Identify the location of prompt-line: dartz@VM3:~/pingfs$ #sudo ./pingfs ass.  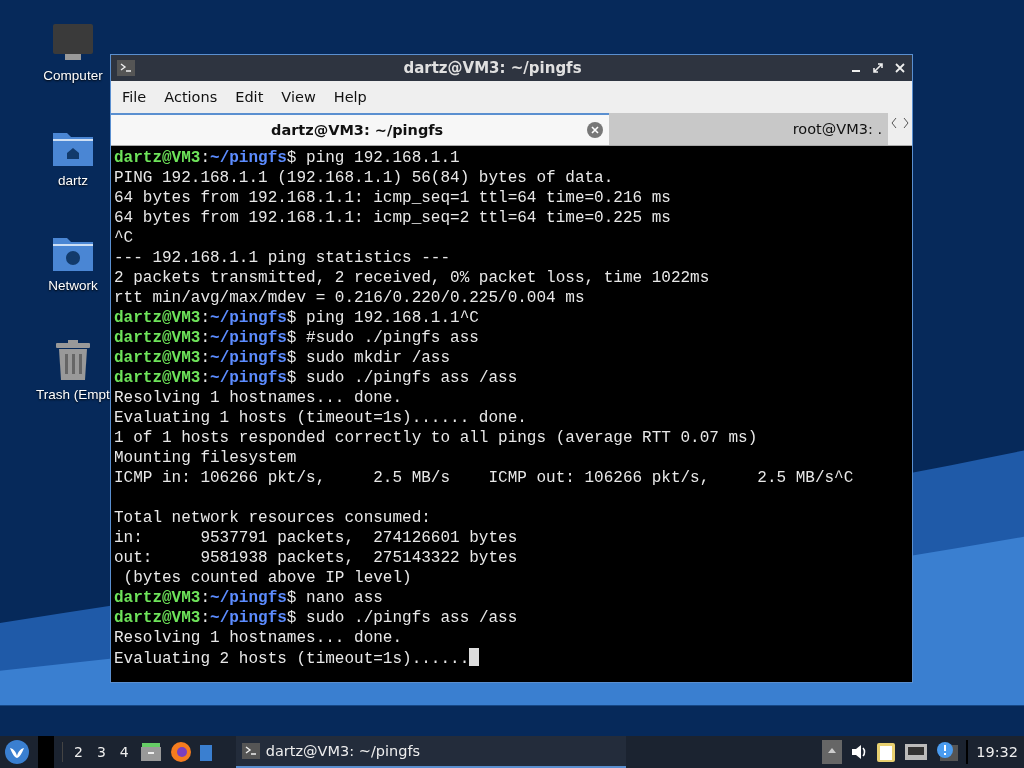
(297, 338).